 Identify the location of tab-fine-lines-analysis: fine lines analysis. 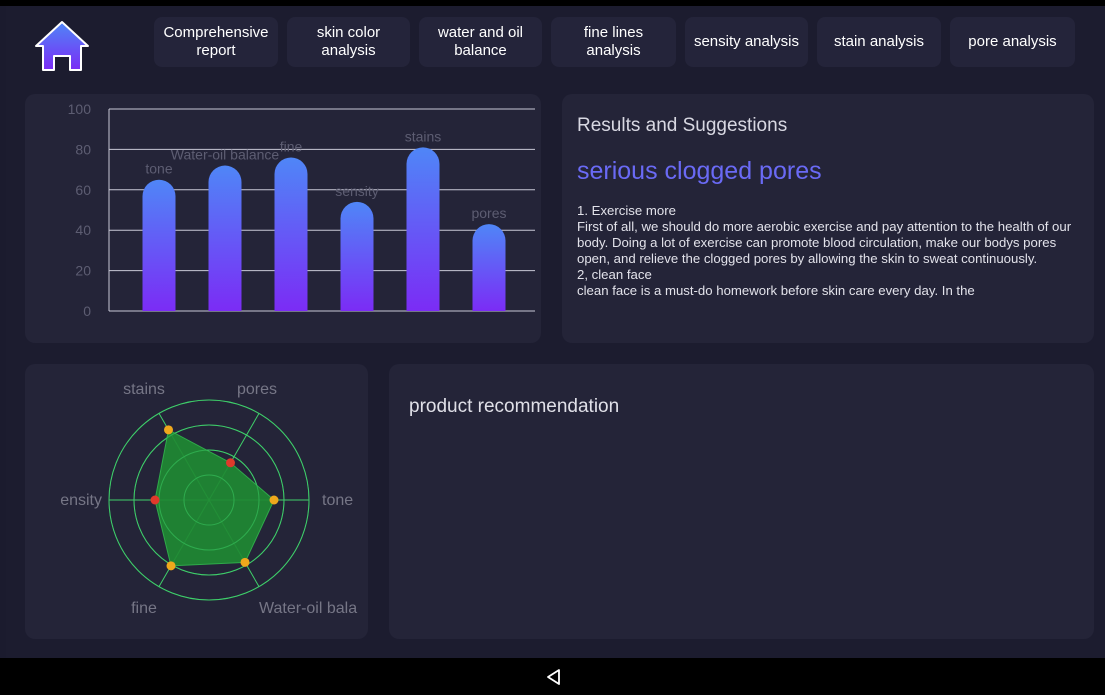
(613, 42).